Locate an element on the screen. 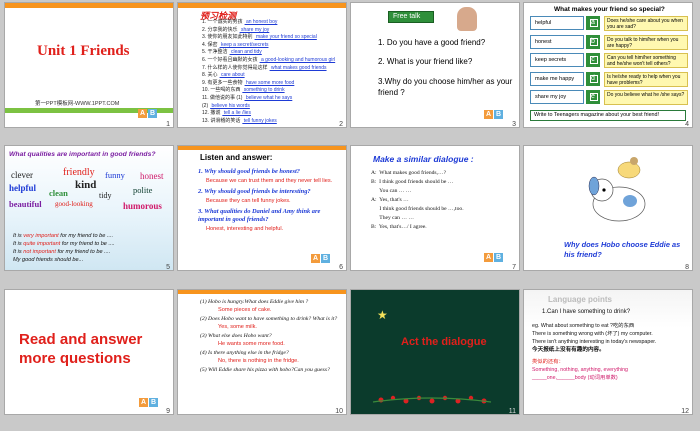  slide-number: 11 is located at coordinates (512, 411).